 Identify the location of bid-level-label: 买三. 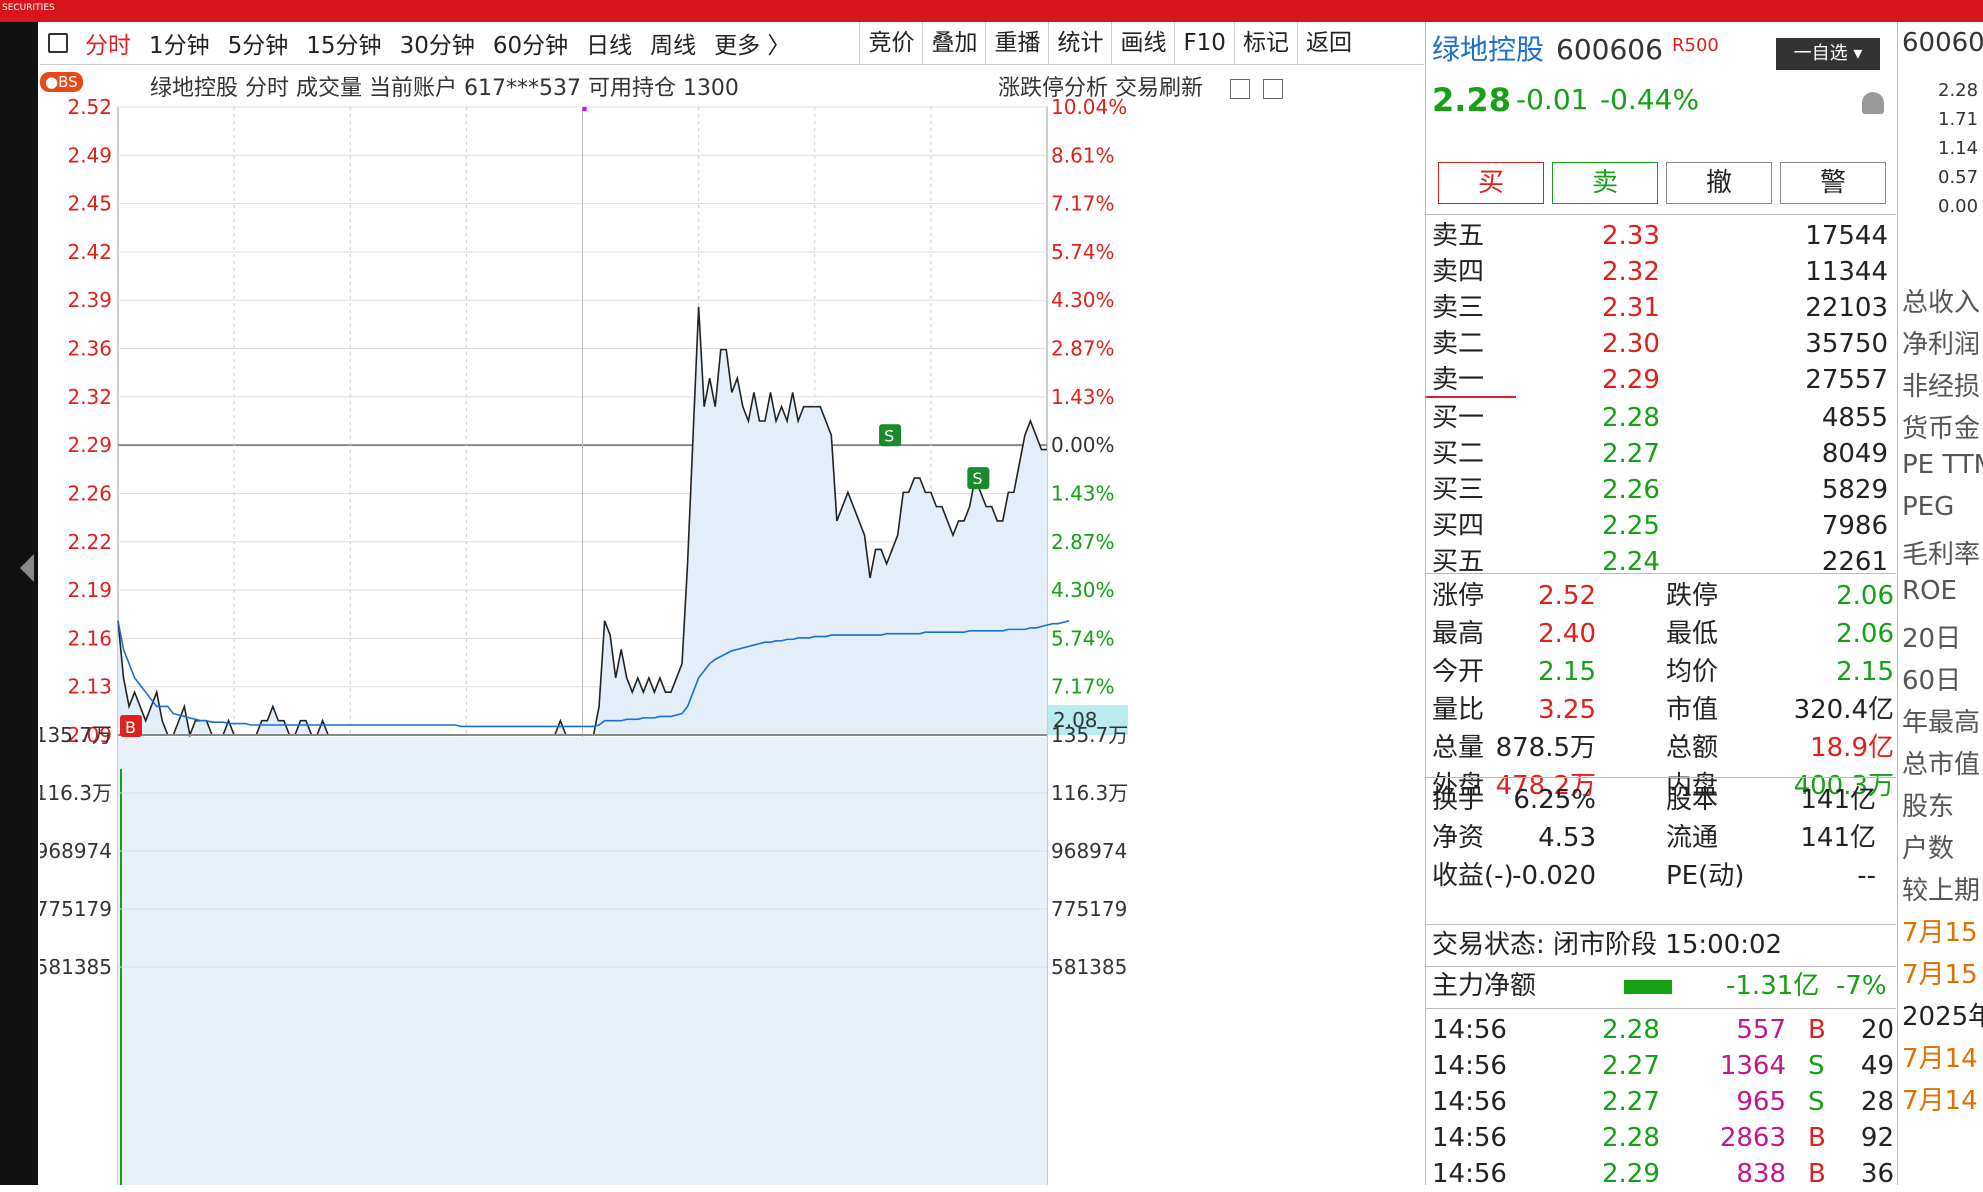
(1458, 490).